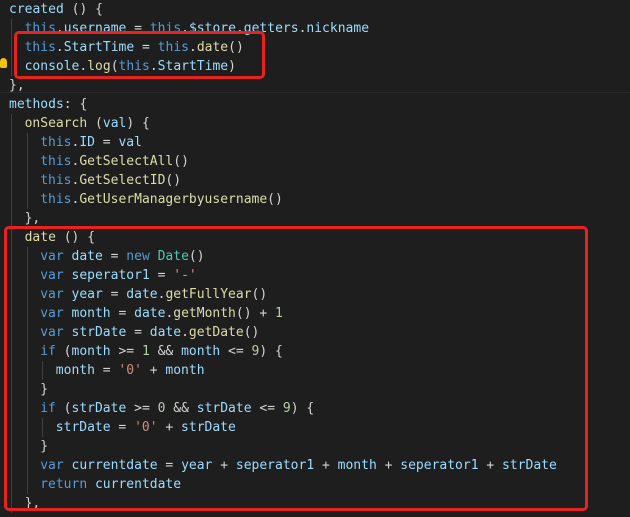 Image resolution: width=630 pixels, height=517 pixels. What do you see at coordinates (130, 66) in the screenshot?
I see `code-line: console.log(this.StartTime)` at bounding box center [130, 66].